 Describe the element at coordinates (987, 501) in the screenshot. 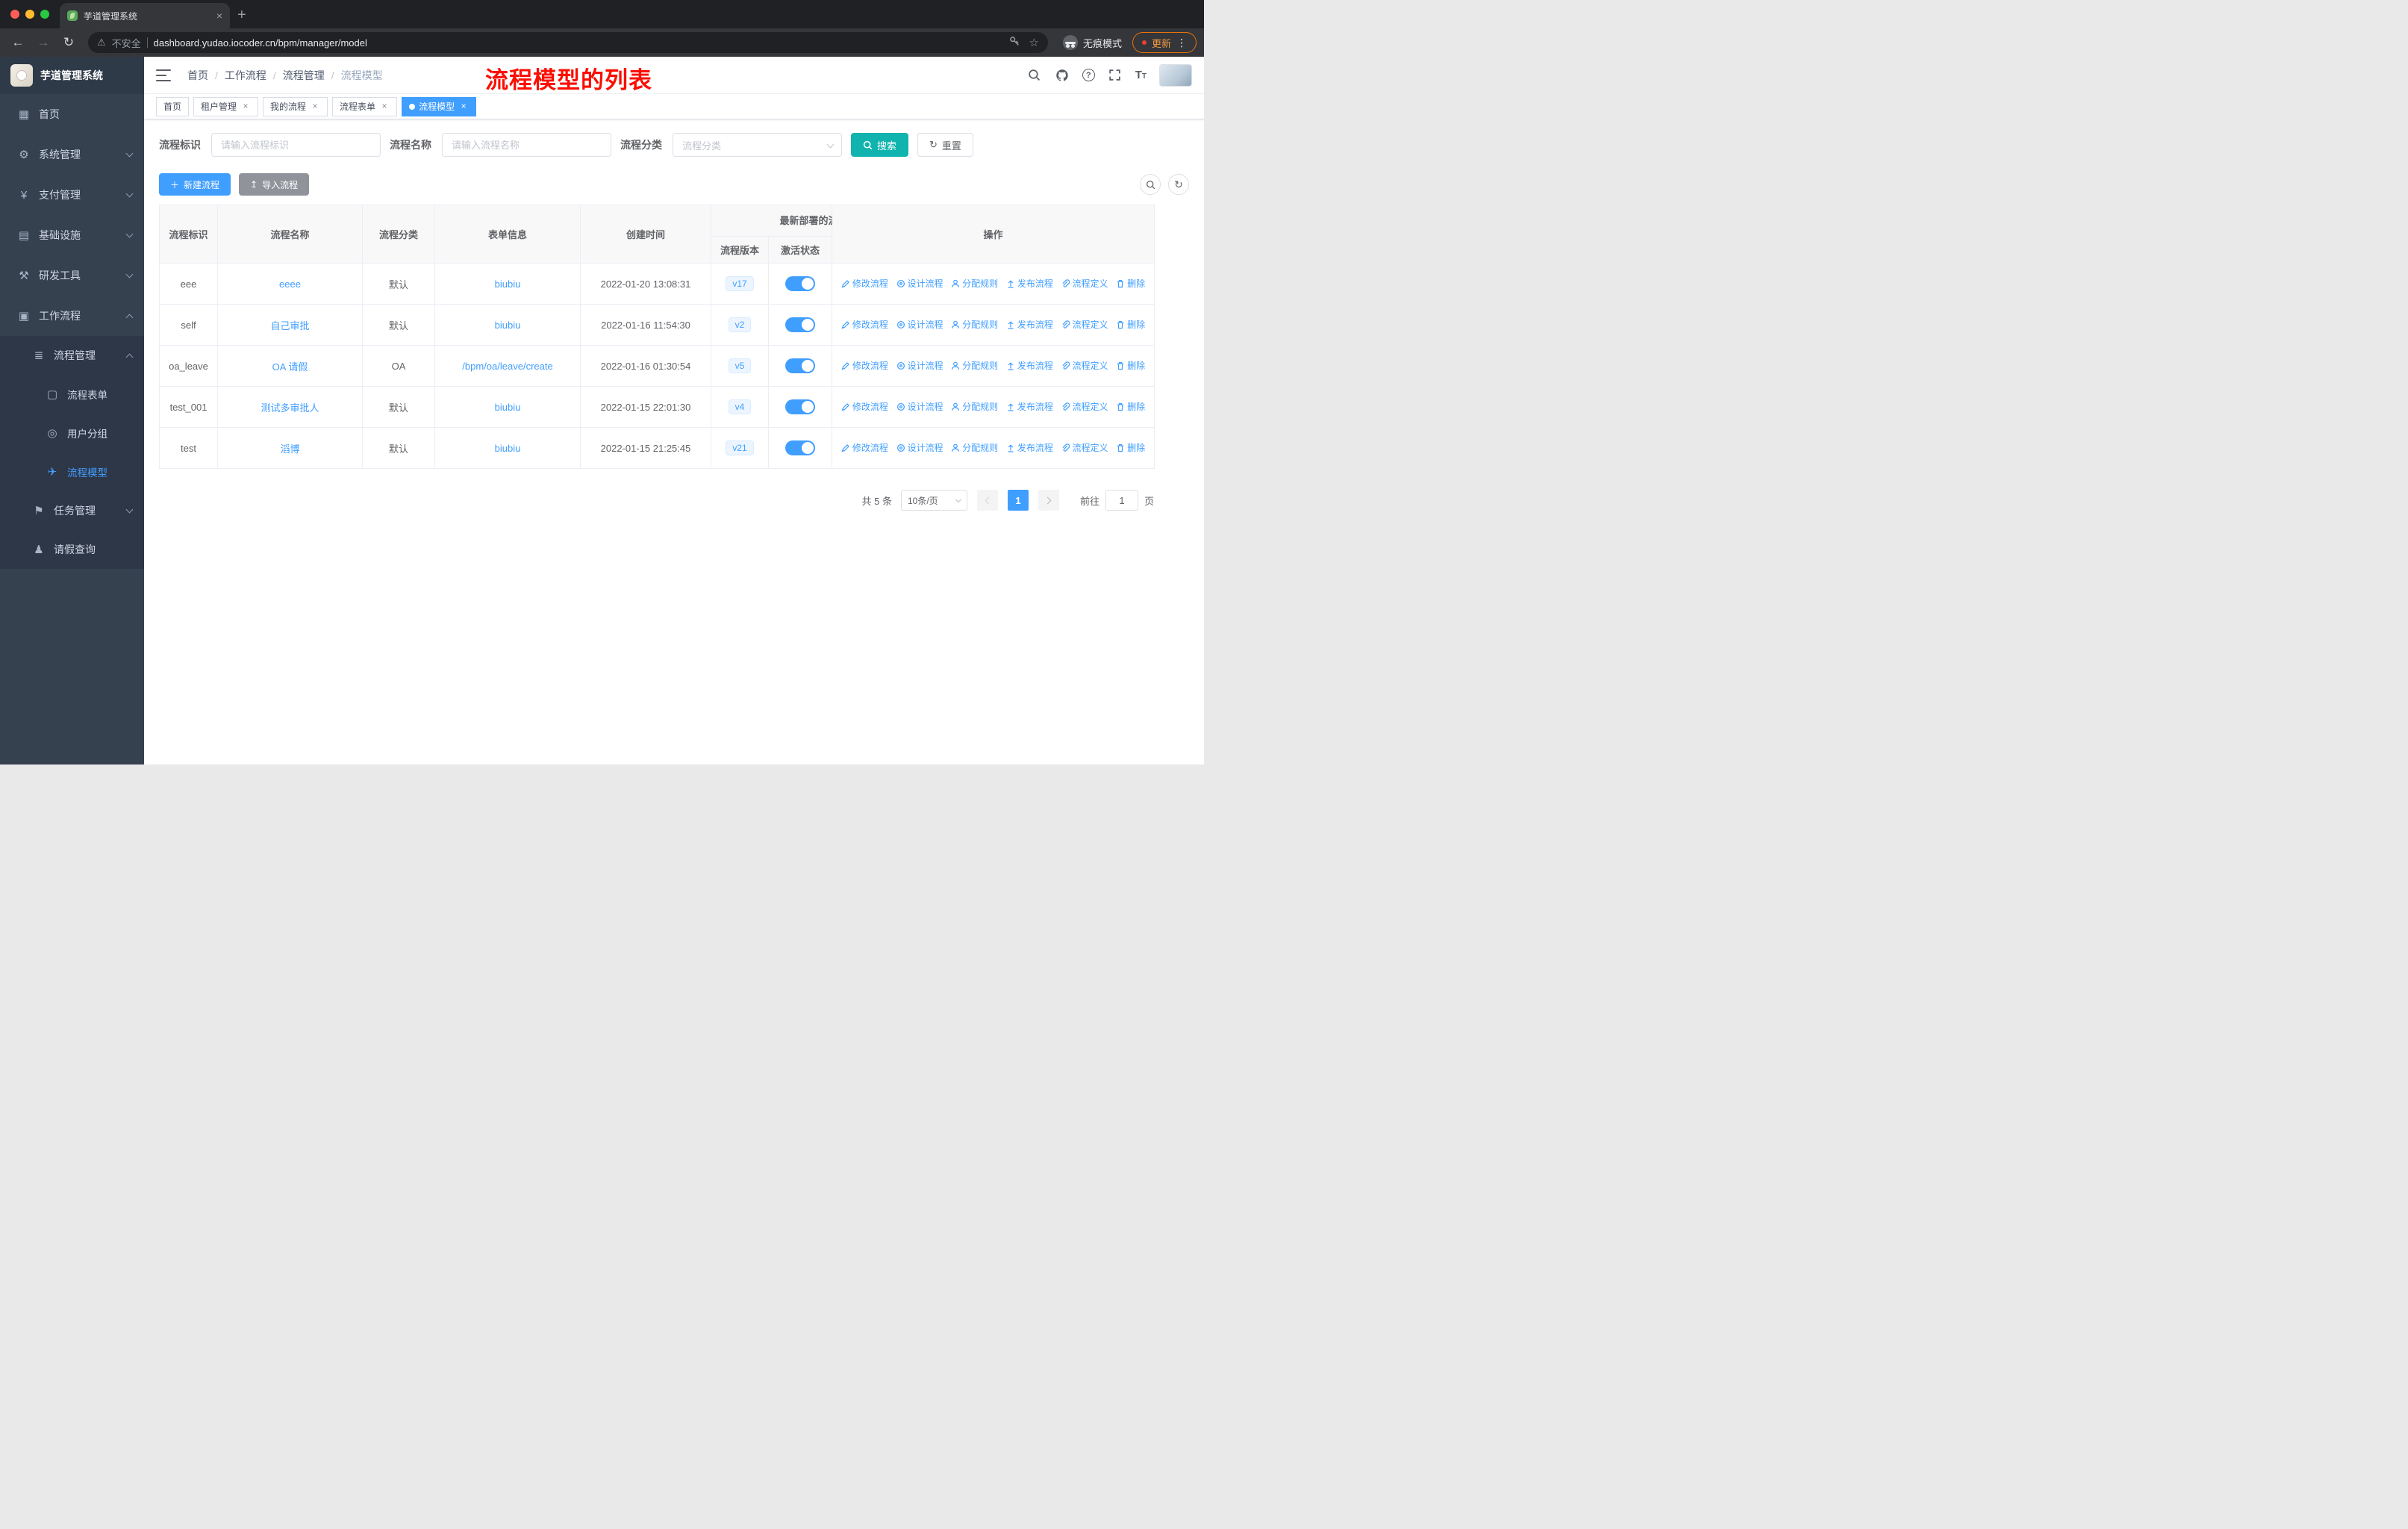

I see `prev-page-button` at that location.